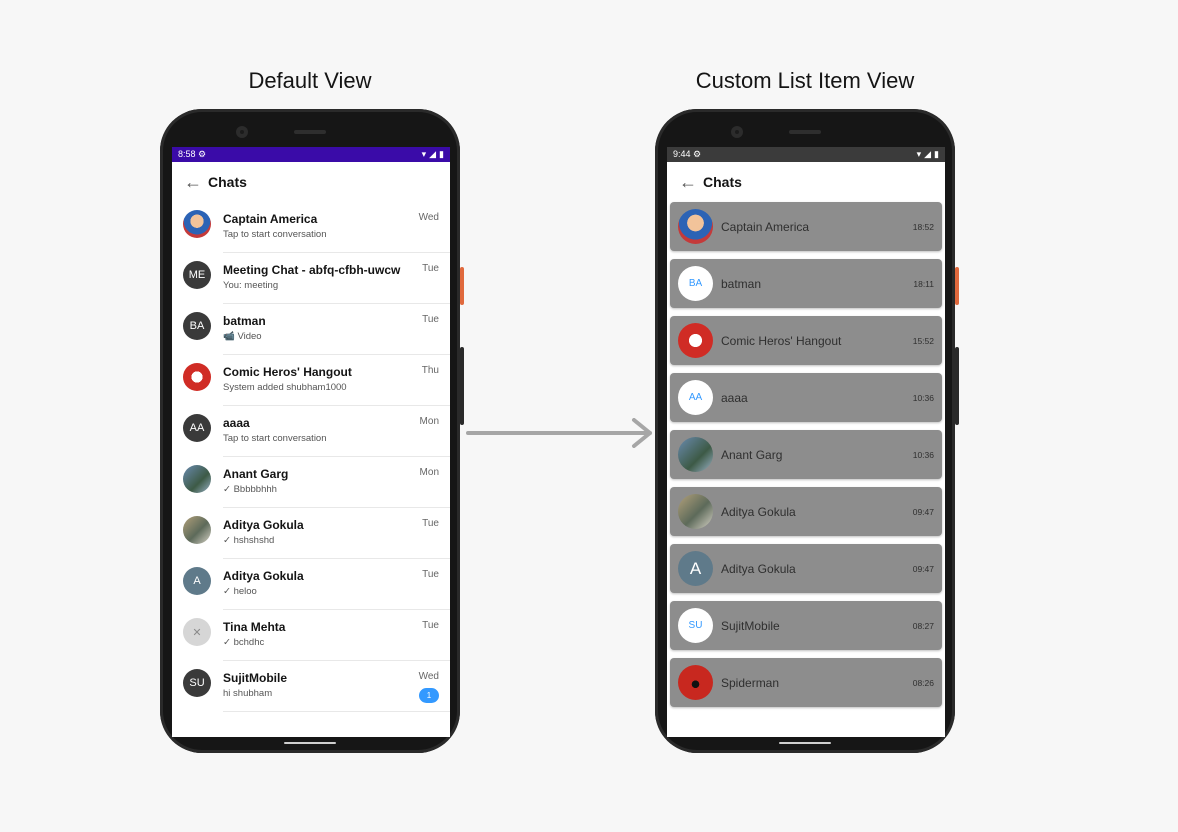 The width and height of the screenshot is (1178, 832). What do you see at coordinates (311, 154) in the screenshot?
I see `status-bar: 8:58 ⚙ ▾ ◢ ▮` at bounding box center [311, 154].